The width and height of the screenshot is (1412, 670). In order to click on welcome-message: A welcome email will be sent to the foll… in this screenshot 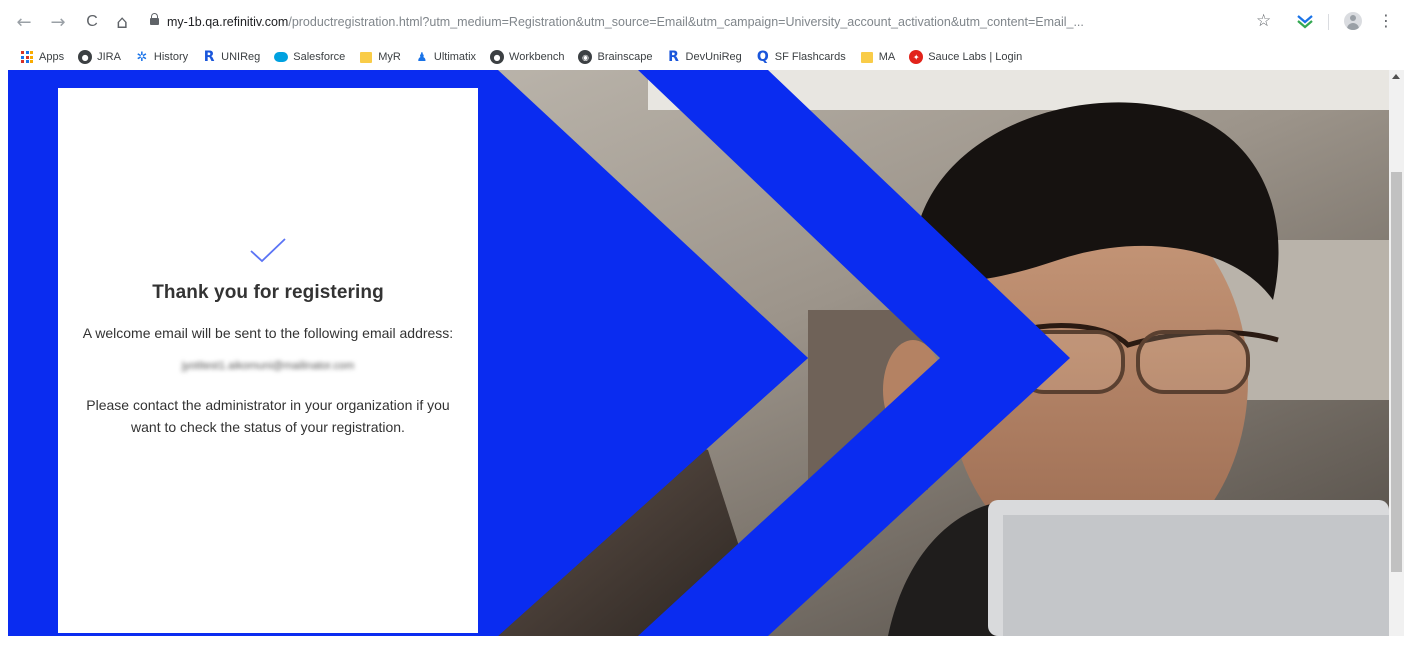, I will do `click(268, 333)`.